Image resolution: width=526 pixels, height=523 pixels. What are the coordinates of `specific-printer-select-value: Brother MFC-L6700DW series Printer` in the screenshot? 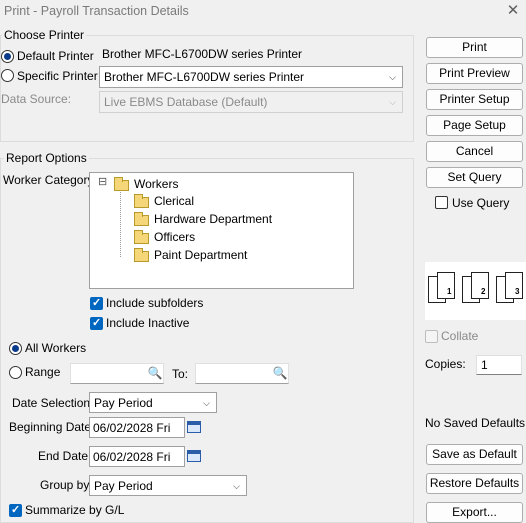 It's located at (204, 77).